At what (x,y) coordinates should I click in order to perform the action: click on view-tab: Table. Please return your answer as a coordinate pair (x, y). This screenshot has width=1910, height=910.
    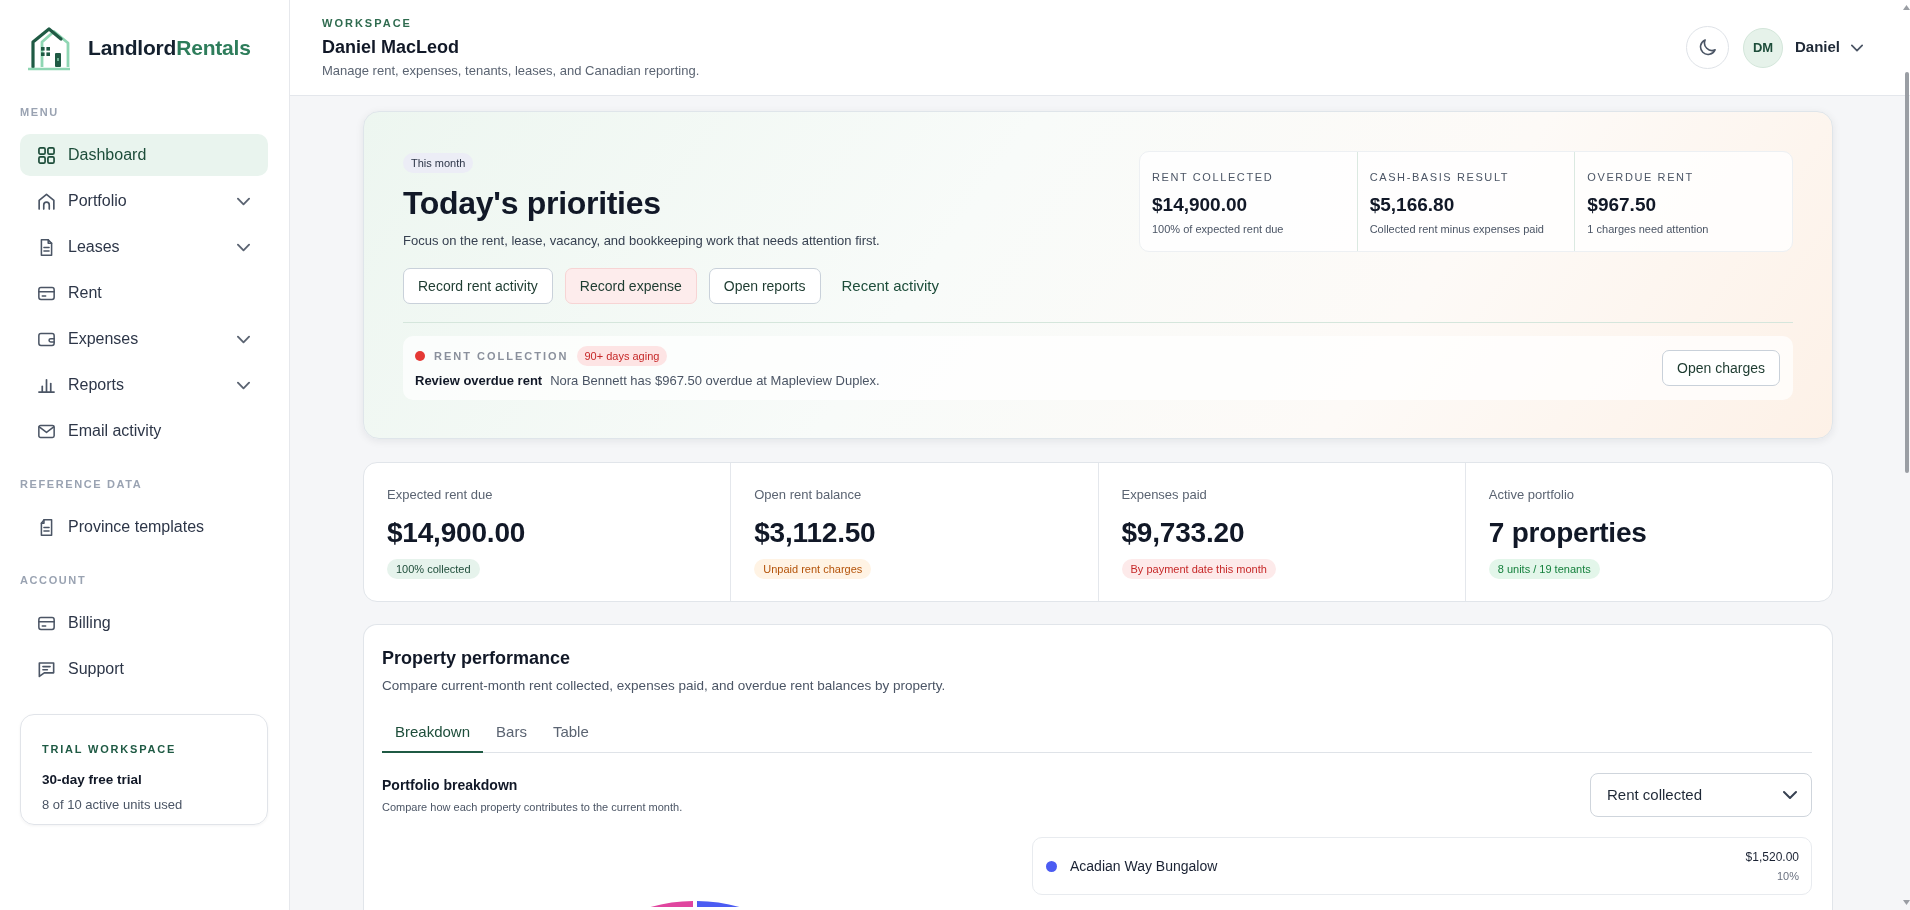
    Looking at the image, I should click on (570, 732).